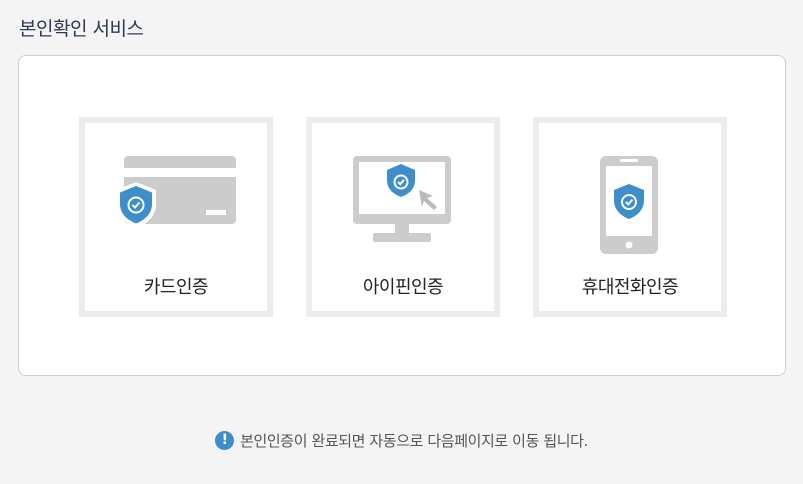  What do you see at coordinates (81, 29) in the screenshot?
I see `page-title: 본인확인 서비스` at bounding box center [81, 29].